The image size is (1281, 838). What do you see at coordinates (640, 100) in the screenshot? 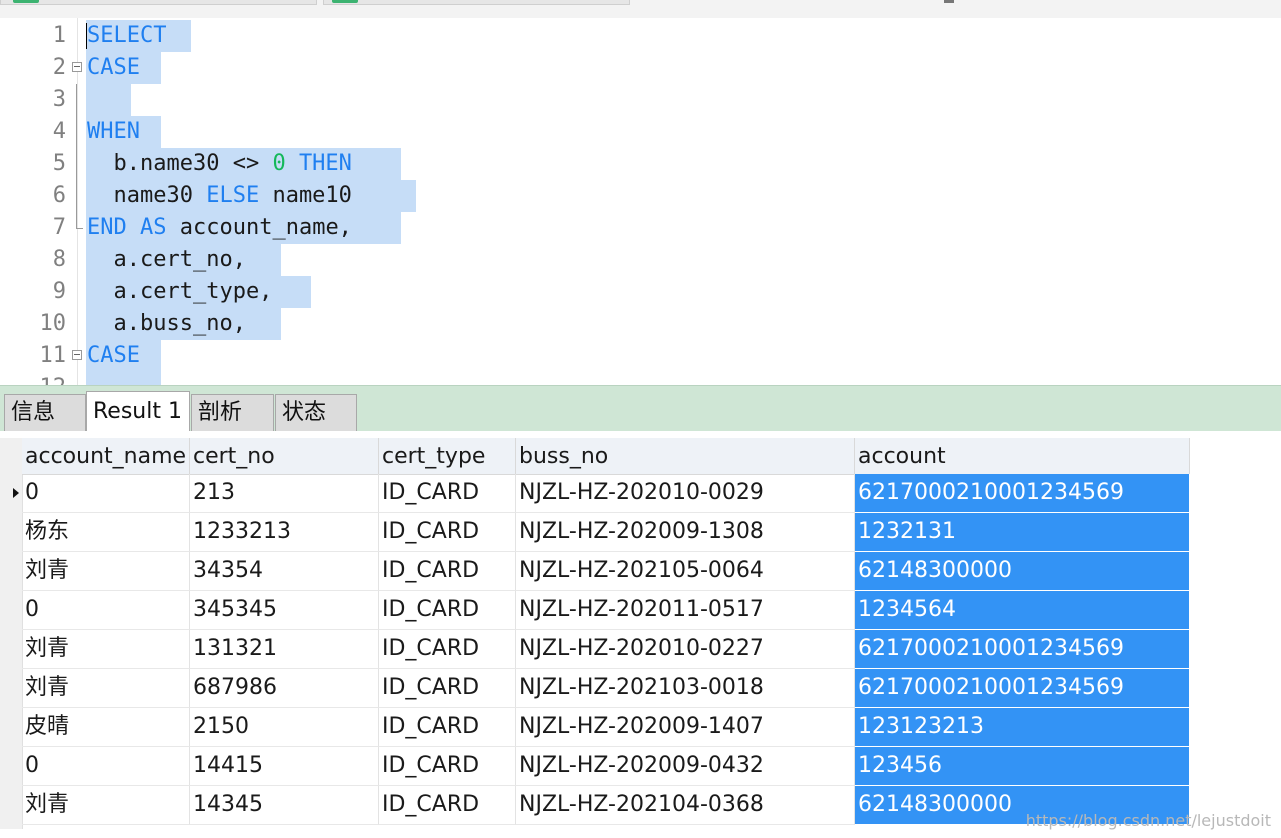
I see `code-line: 3` at bounding box center [640, 100].